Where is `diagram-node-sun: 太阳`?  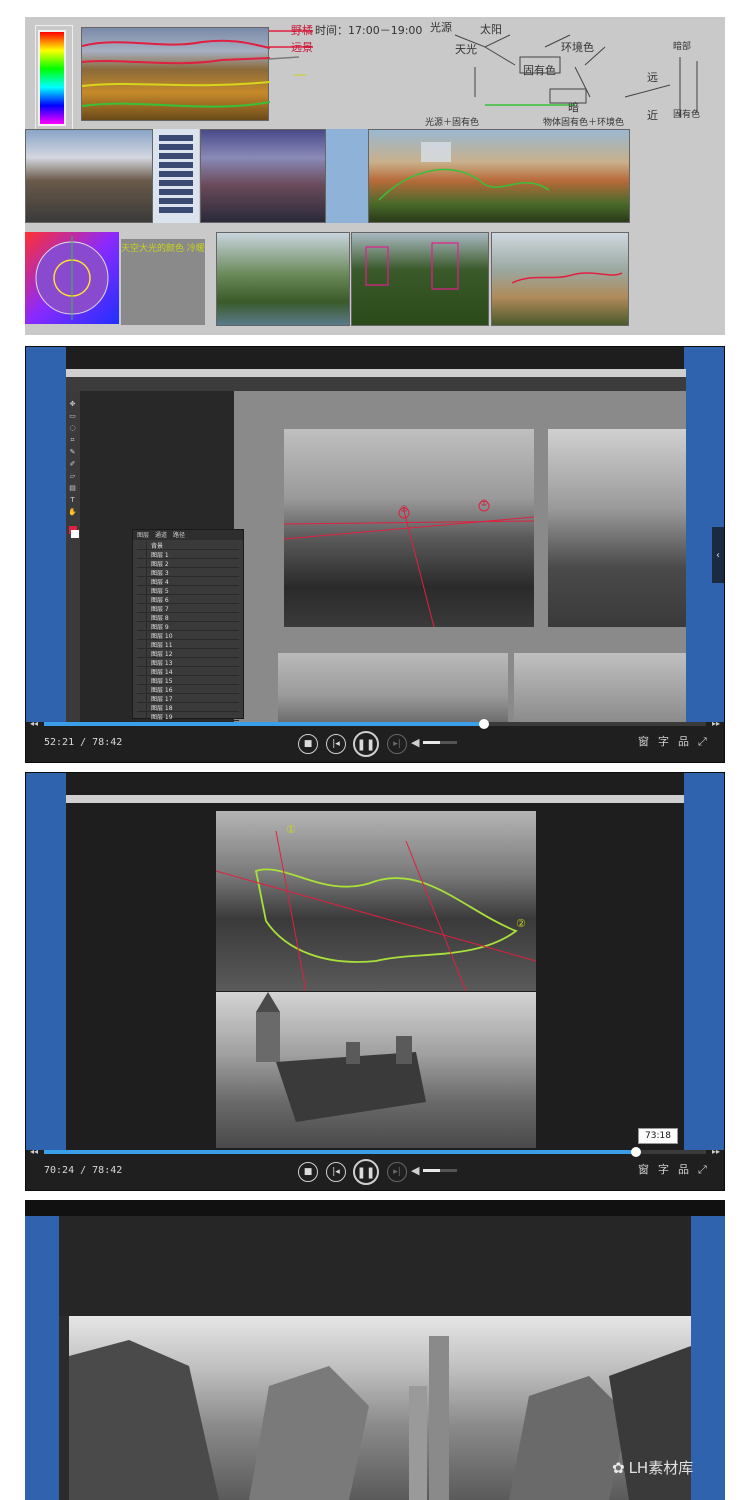
diagram-node-sun: 太阳 is located at coordinates (491, 29).